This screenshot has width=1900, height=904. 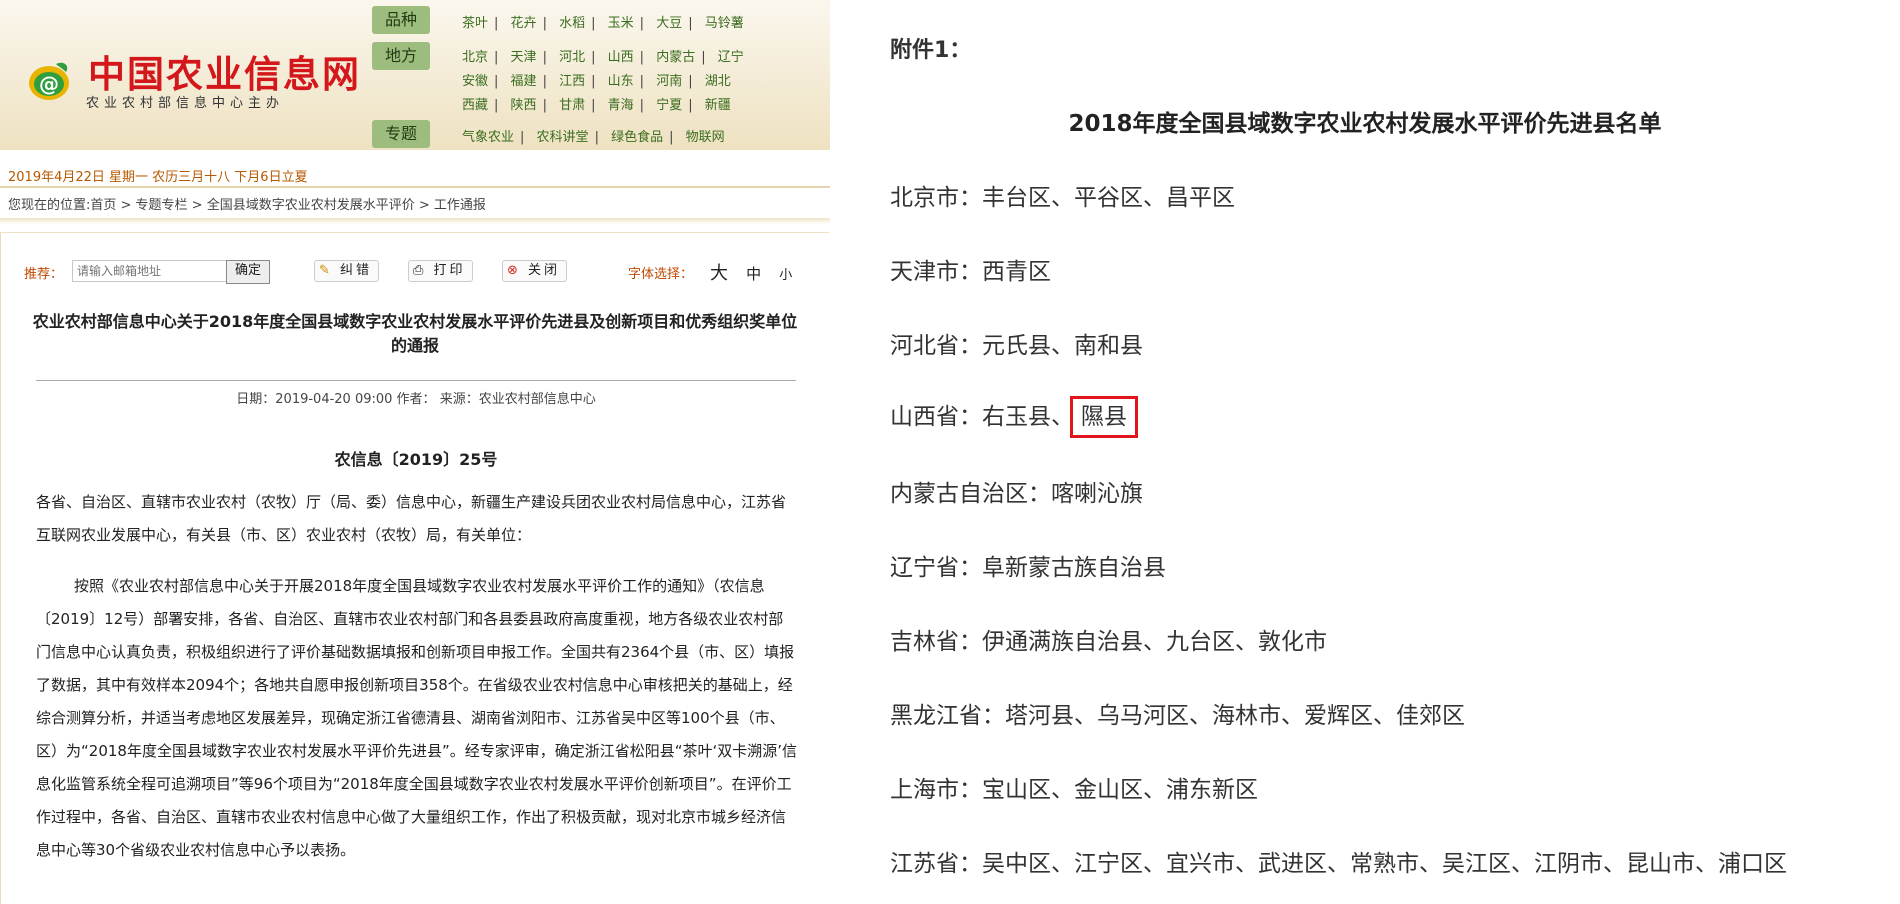 What do you see at coordinates (149, 271) in the screenshot?
I see `email-field` at bounding box center [149, 271].